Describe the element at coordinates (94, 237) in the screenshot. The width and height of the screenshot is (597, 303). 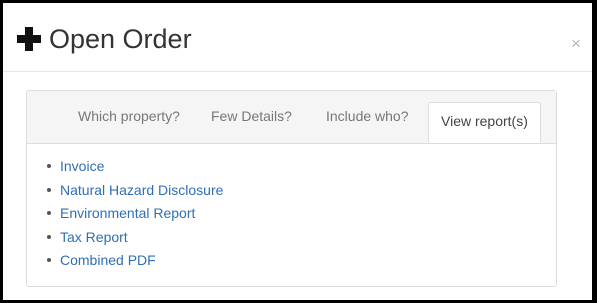
I see `tax-report-link: Tax Report` at that location.